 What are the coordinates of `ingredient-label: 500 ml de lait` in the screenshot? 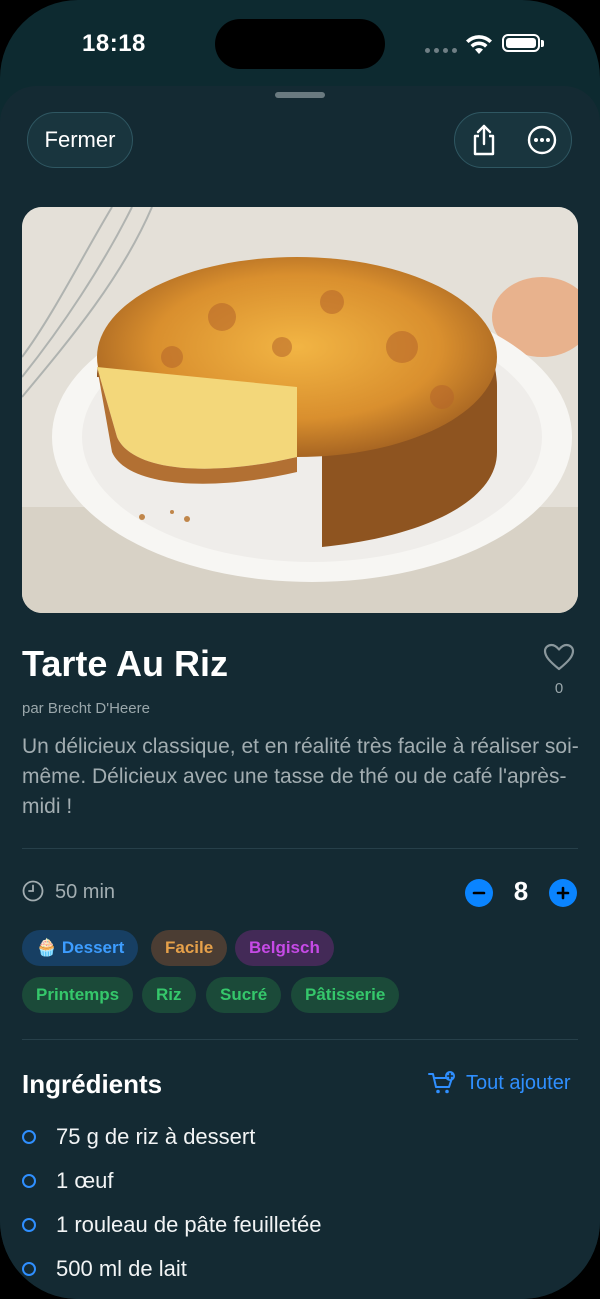 It's located at (121, 1268).